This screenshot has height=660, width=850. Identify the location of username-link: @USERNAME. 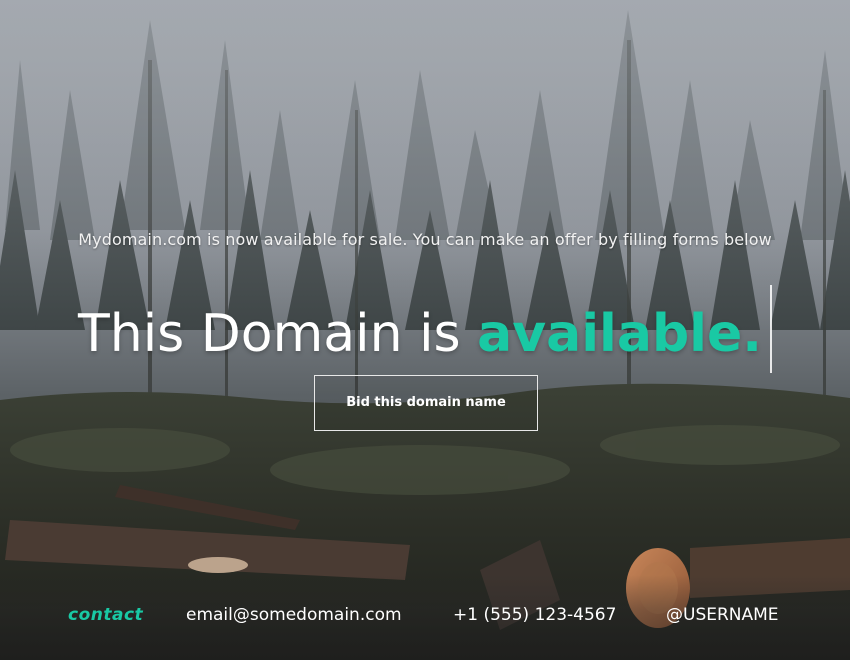
(722, 615).